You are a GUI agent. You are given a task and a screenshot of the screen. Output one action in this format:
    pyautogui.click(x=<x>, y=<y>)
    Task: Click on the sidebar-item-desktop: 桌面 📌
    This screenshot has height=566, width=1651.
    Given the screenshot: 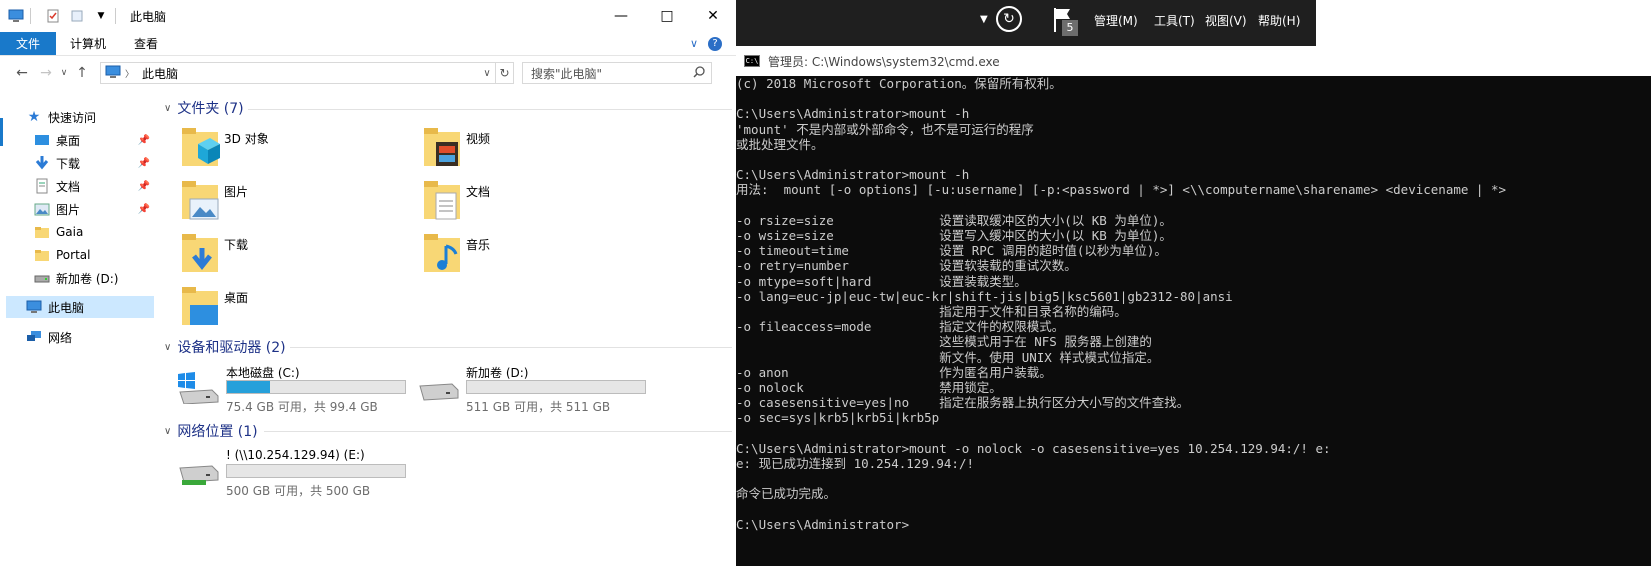 What is the action you would take?
    pyautogui.click(x=77, y=140)
    